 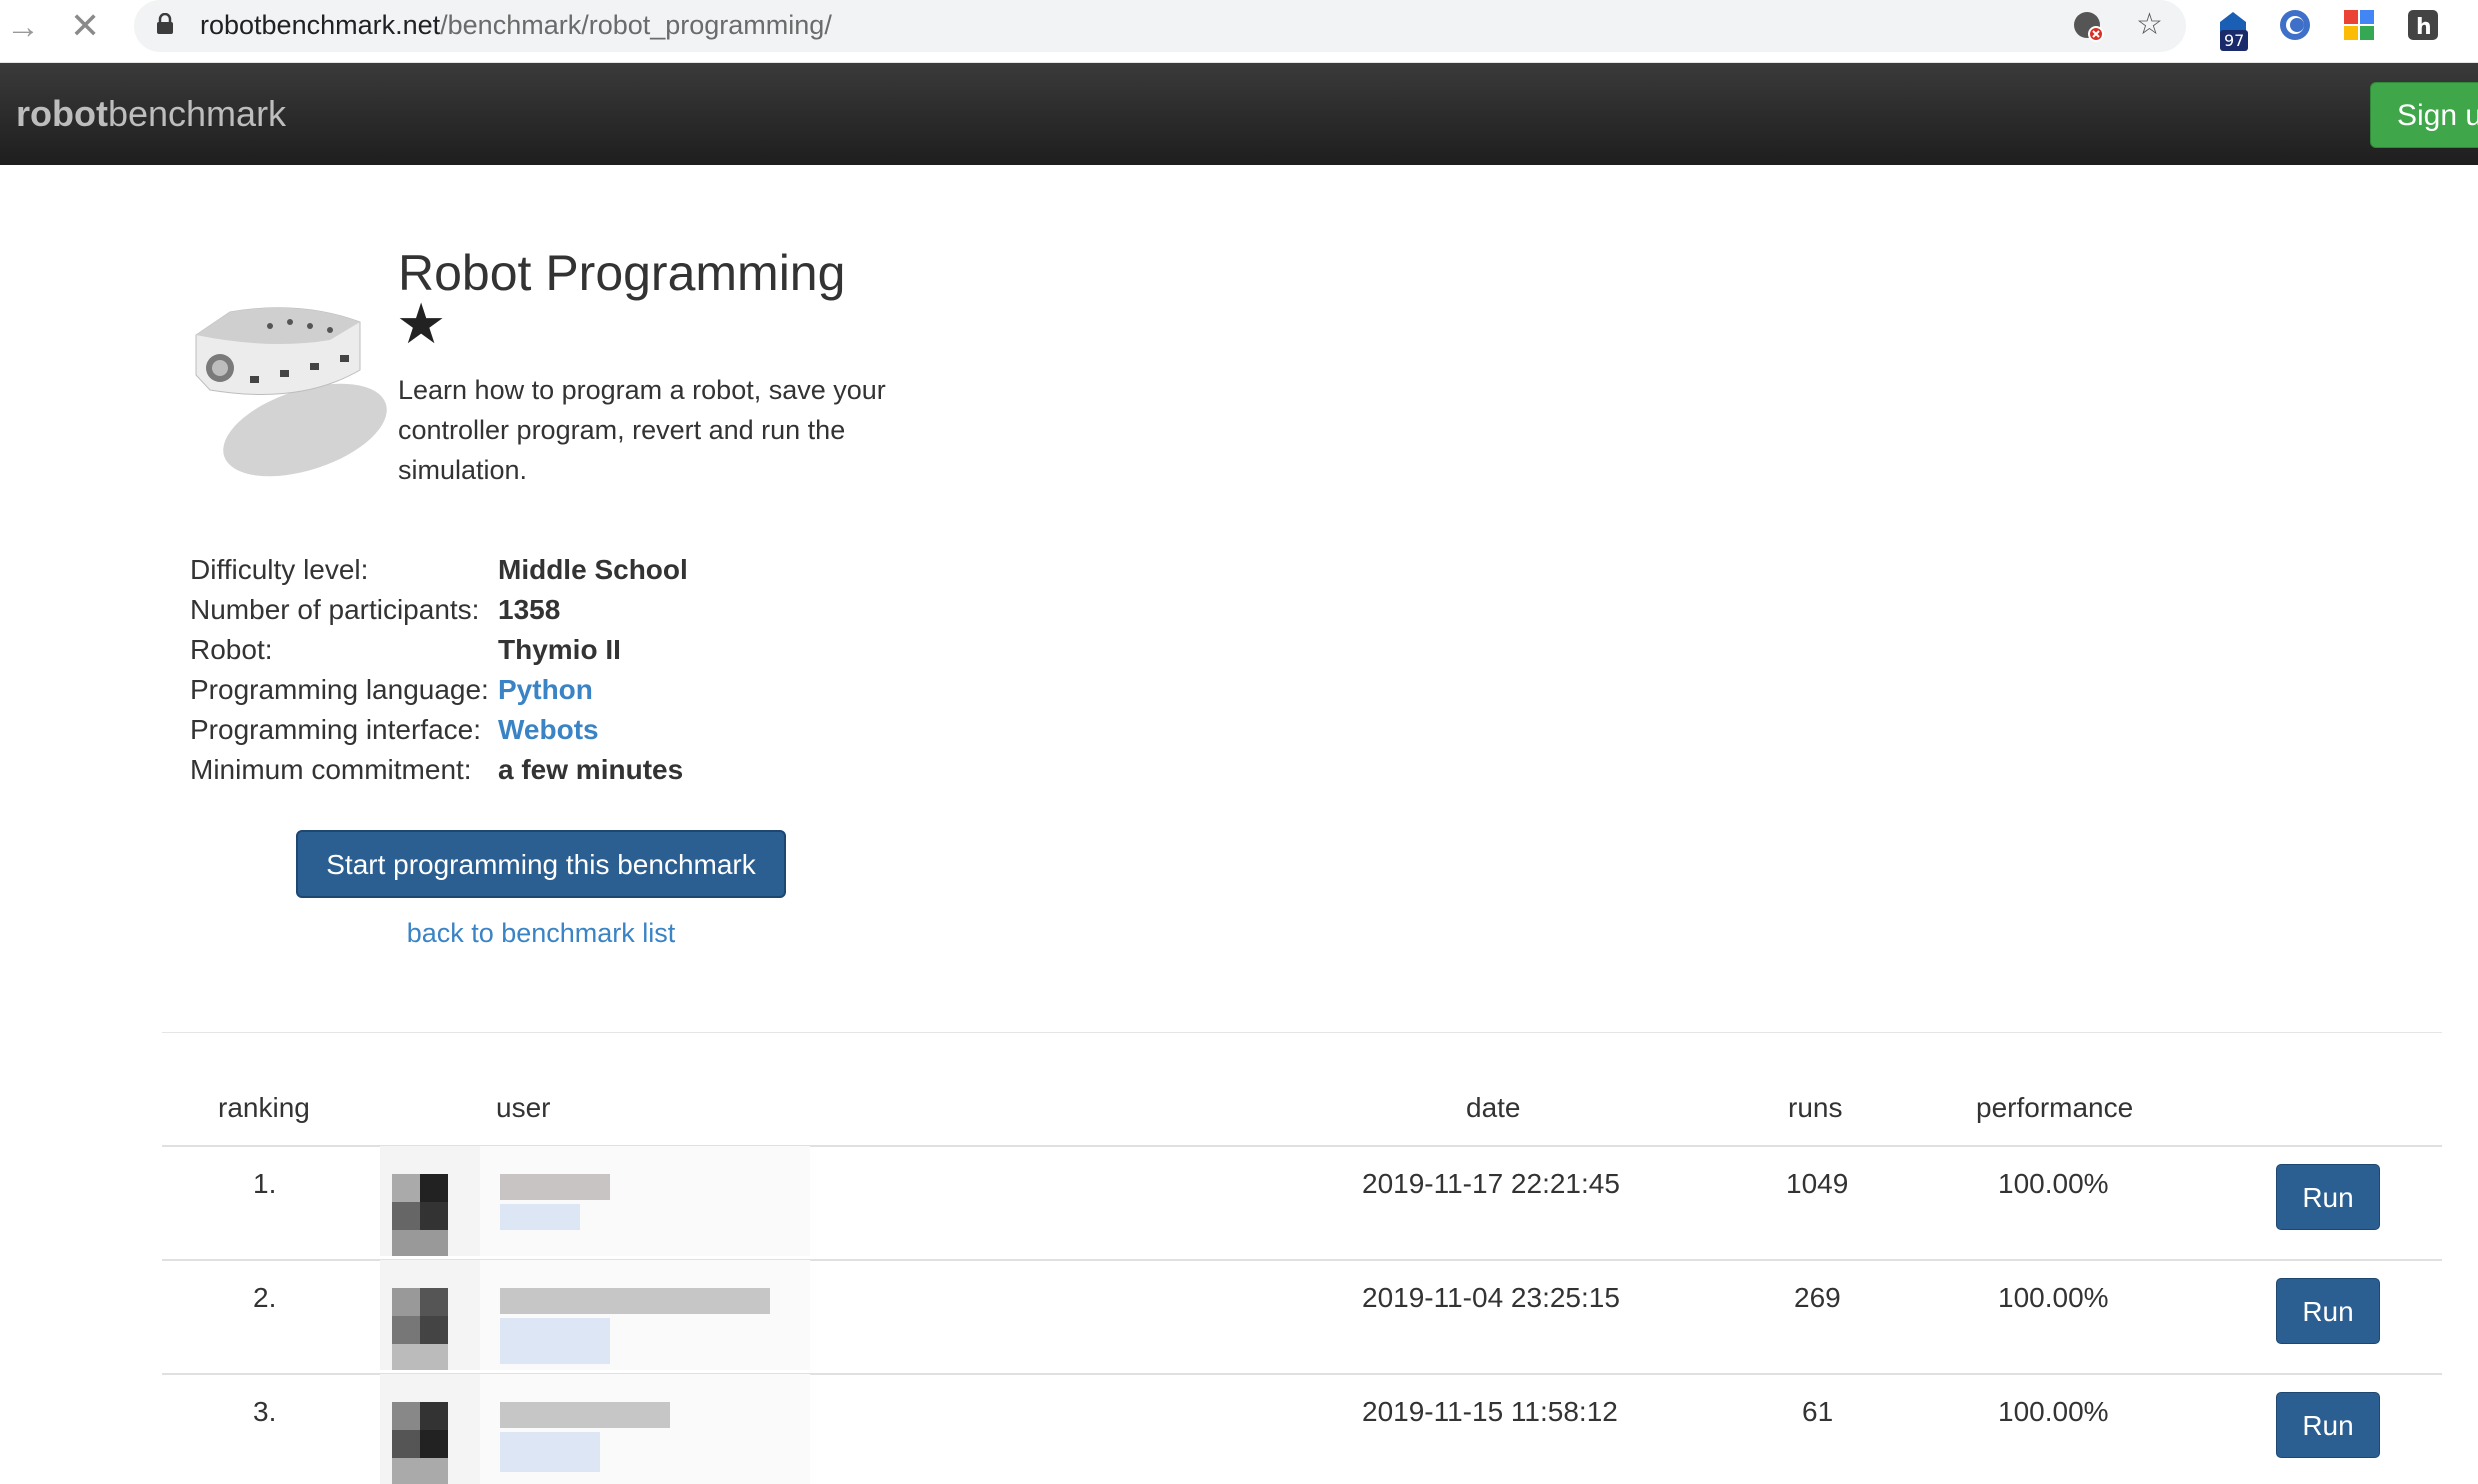 I want to click on info-label: Difficulty level:, so click(x=279, y=569).